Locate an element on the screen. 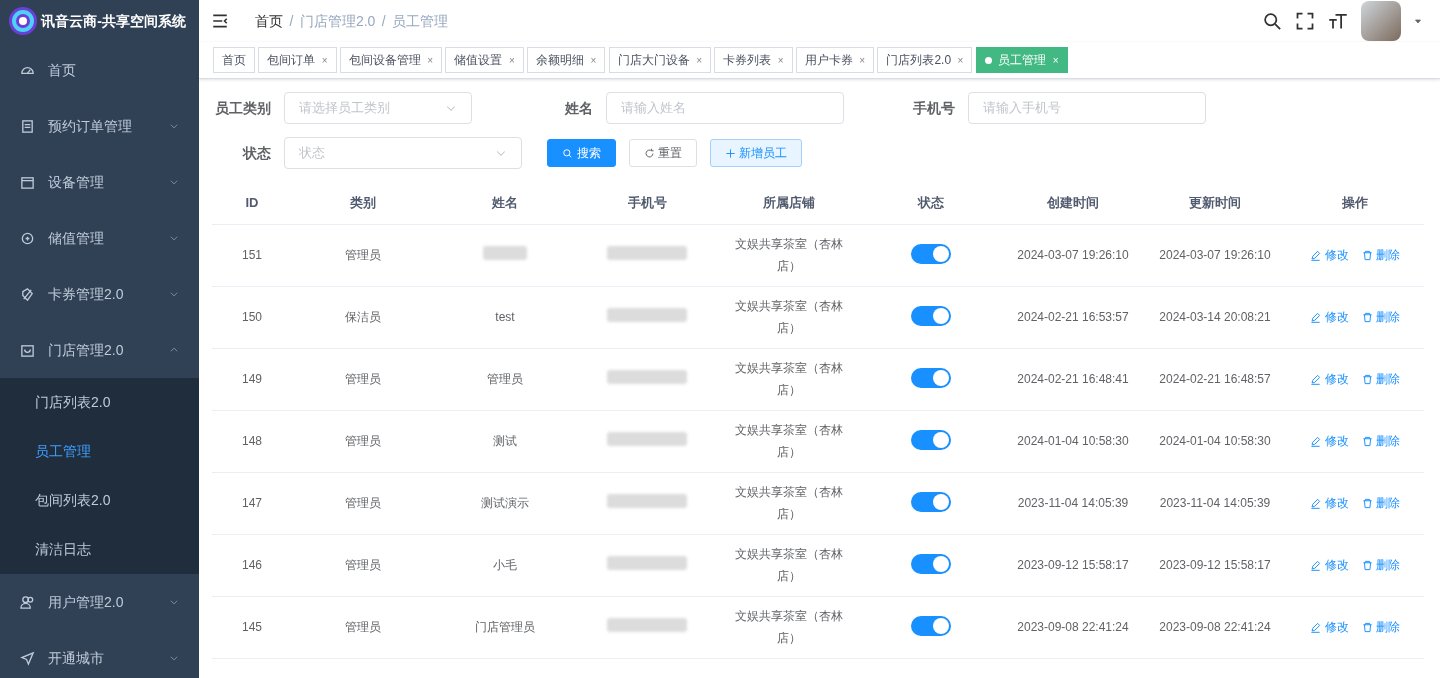 The height and width of the screenshot is (678, 1440). sidebar-item: 用户管理2.0 is located at coordinates (99, 602).